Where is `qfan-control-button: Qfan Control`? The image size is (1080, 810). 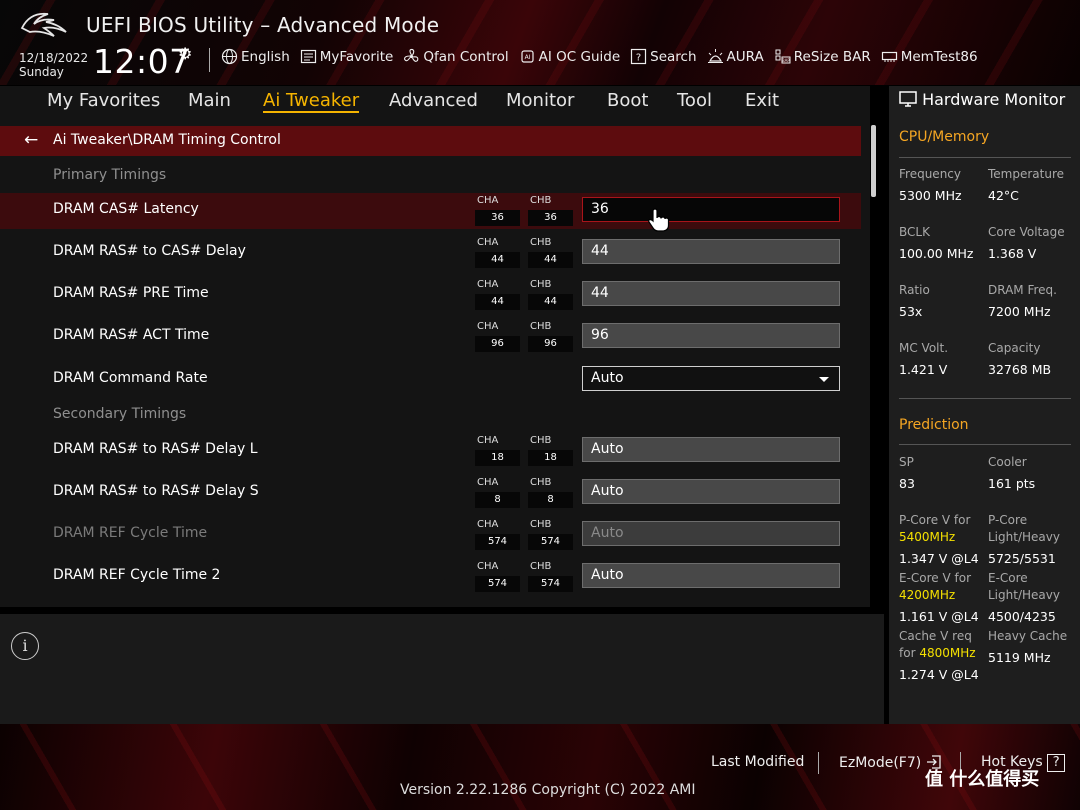 qfan-control-button: Qfan Control is located at coordinates (456, 56).